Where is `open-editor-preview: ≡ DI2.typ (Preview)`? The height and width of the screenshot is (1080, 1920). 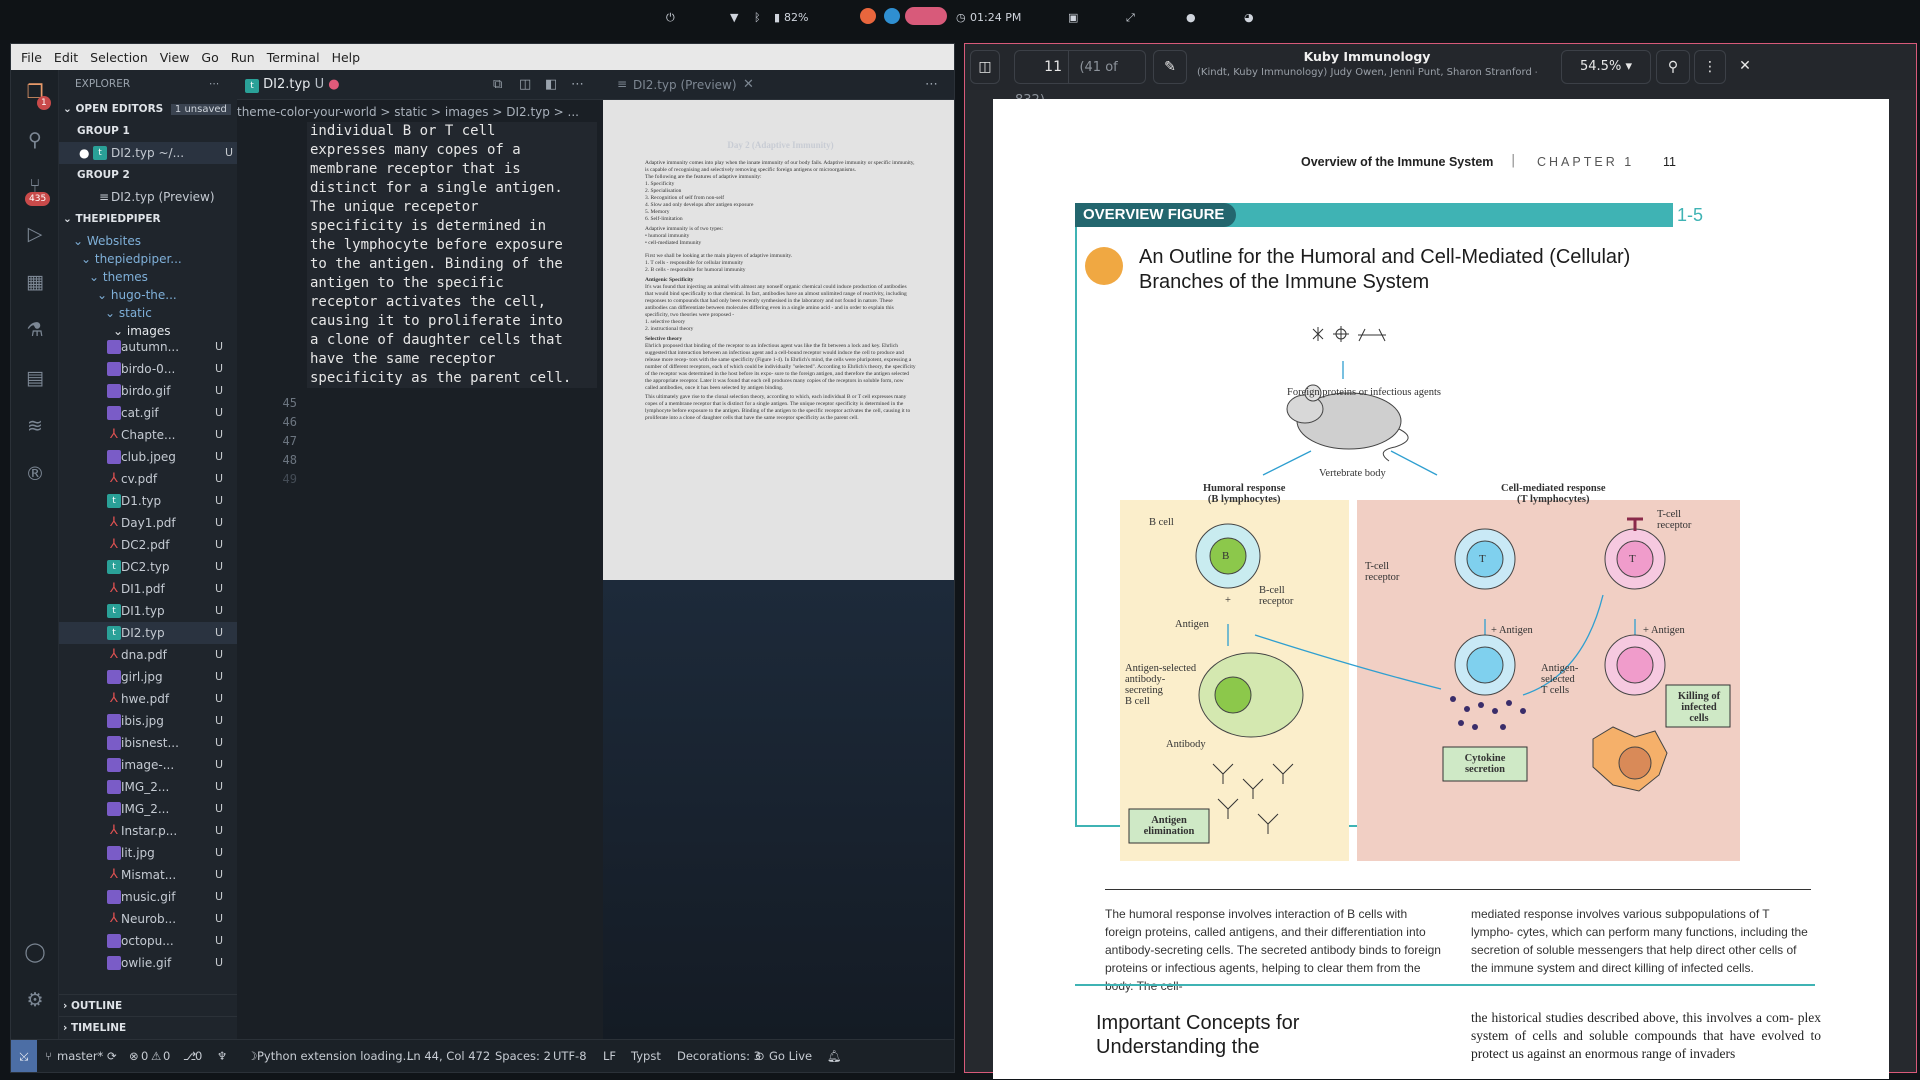
open-editor-preview: ≡ DI2.typ (Preview) is located at coordinates (148, 197).